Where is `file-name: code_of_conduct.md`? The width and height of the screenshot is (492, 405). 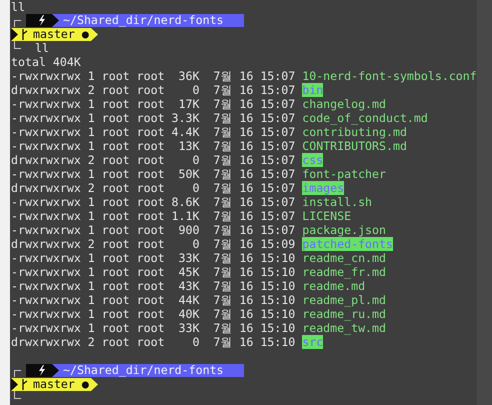
file-name: code_of_conduct.md is located at coordinates (365, 118).